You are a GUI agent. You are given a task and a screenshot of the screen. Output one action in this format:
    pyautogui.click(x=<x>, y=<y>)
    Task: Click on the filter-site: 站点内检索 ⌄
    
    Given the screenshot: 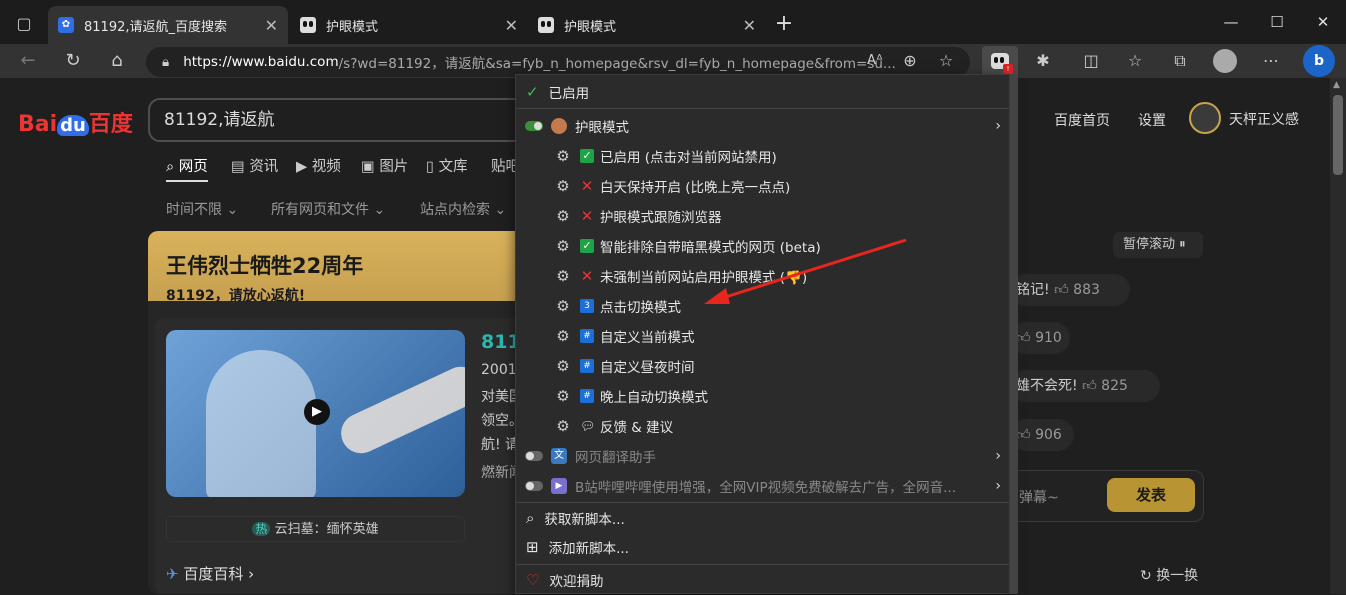 What is the action you would take?
    pyautogui.click(x=463, y=209)
    